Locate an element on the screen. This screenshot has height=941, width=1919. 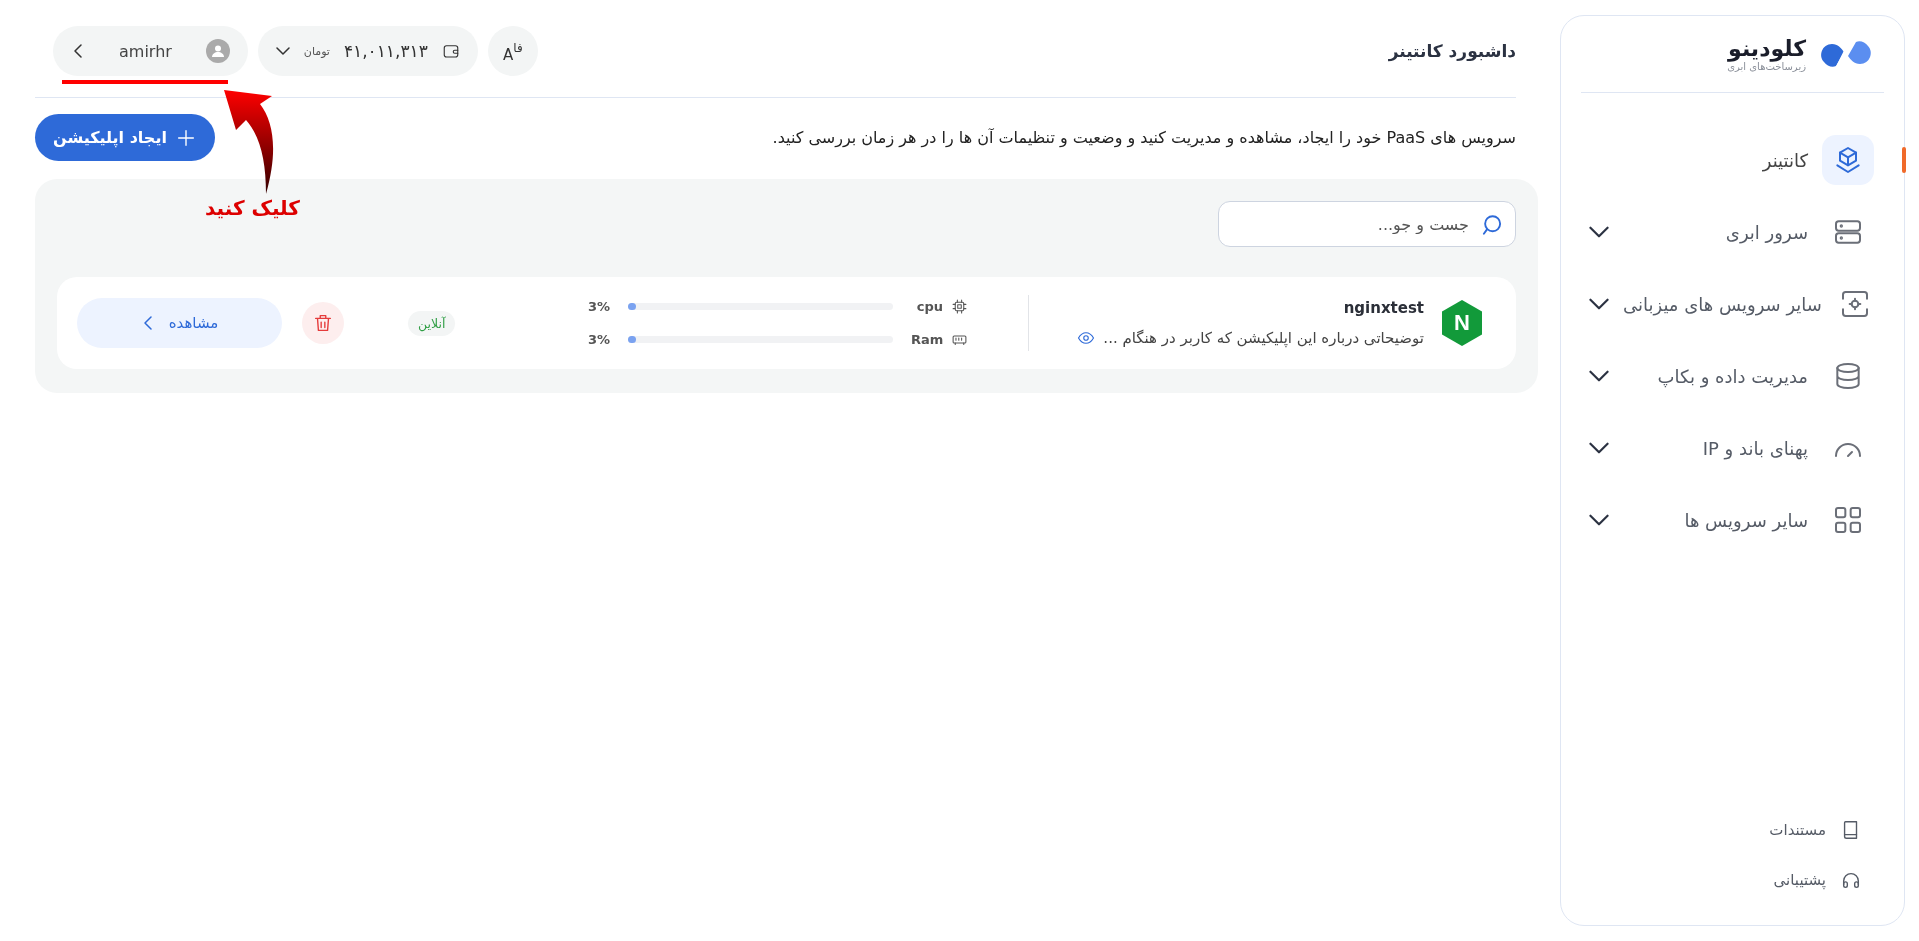
balance-button: ۴۱,۰۱۱,۳۱۳ تومان is located at coordinates (367, 51).